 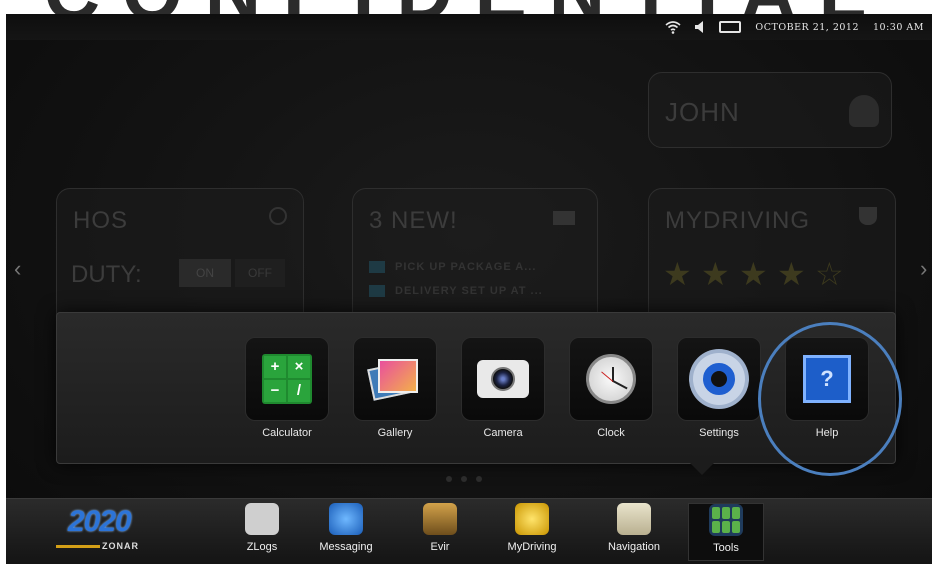 What do you see at coordinates (503, 379) in the screenshot?
I see `camera-icon` at bounding box center [503, 379].